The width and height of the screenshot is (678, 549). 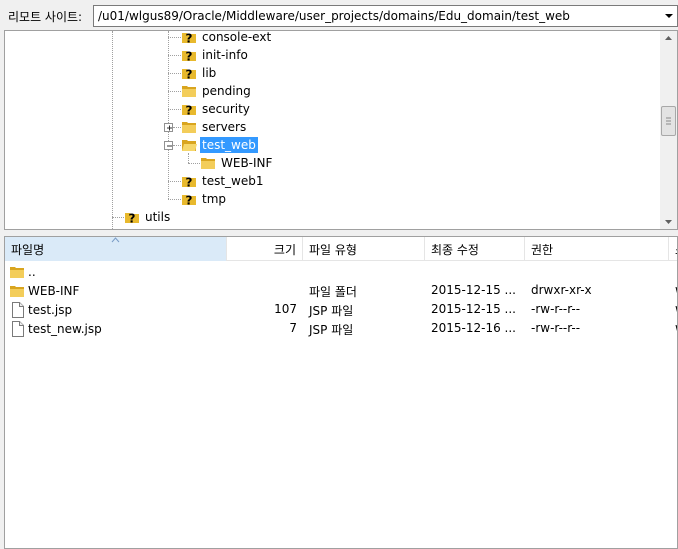 I want to click on tree-item-security: ? security, so click(x=216, y=109).